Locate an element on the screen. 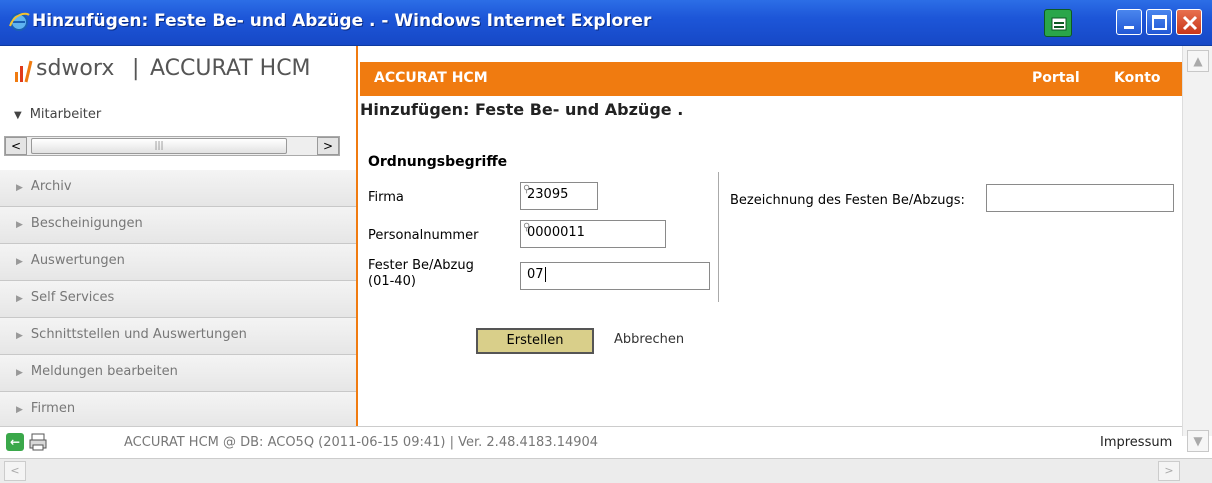  top-navigation-bar: ACCURAT HCM Portal Konto is located at coordinates (771, 79).